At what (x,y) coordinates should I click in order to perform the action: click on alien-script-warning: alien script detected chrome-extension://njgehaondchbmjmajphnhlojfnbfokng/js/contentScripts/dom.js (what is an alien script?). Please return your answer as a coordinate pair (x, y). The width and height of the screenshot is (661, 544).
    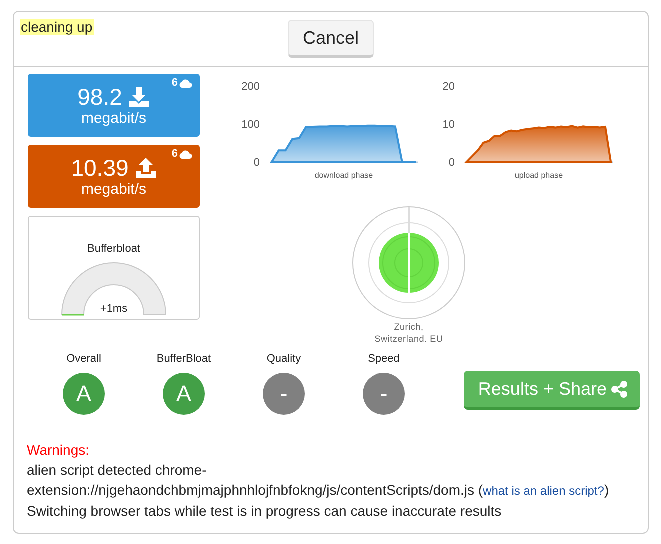
    Looking at the image, I should click on (318, 480).